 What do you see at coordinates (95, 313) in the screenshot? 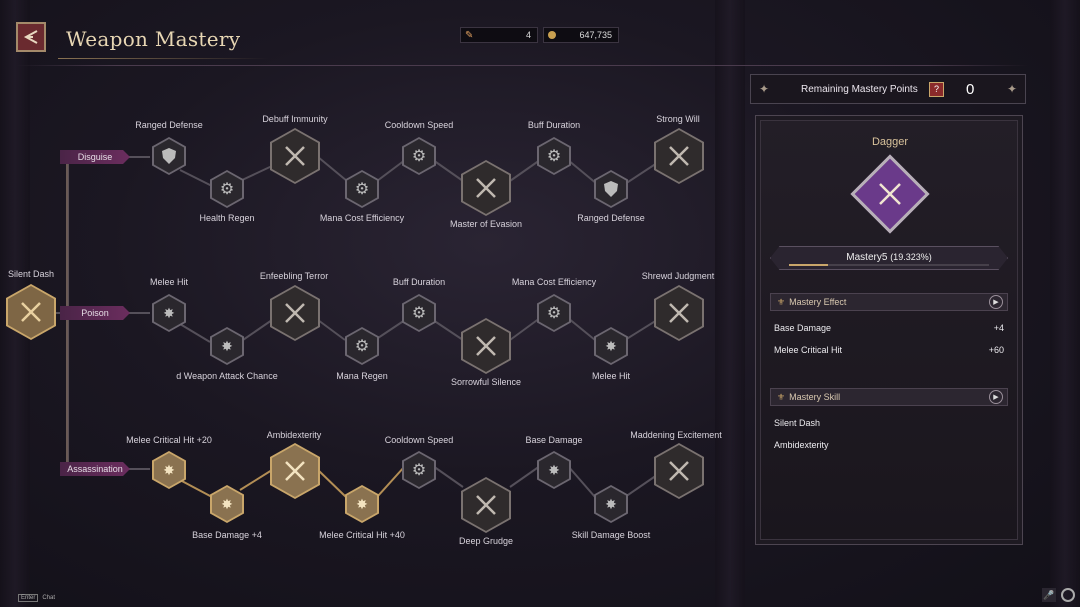
I see `branch-tag-poison: Poison` at bounding box center [95, 313].